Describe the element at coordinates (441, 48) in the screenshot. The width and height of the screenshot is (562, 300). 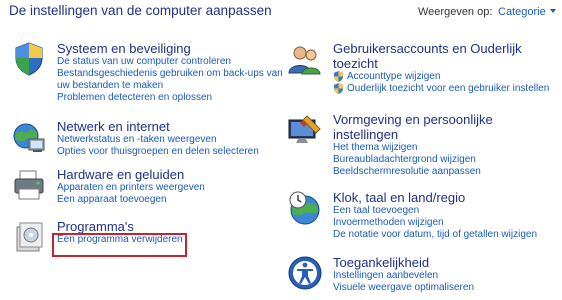
I see `category-title-user-accounts-line1: Gebruikersaccounts en Ouderlijk` at that location.